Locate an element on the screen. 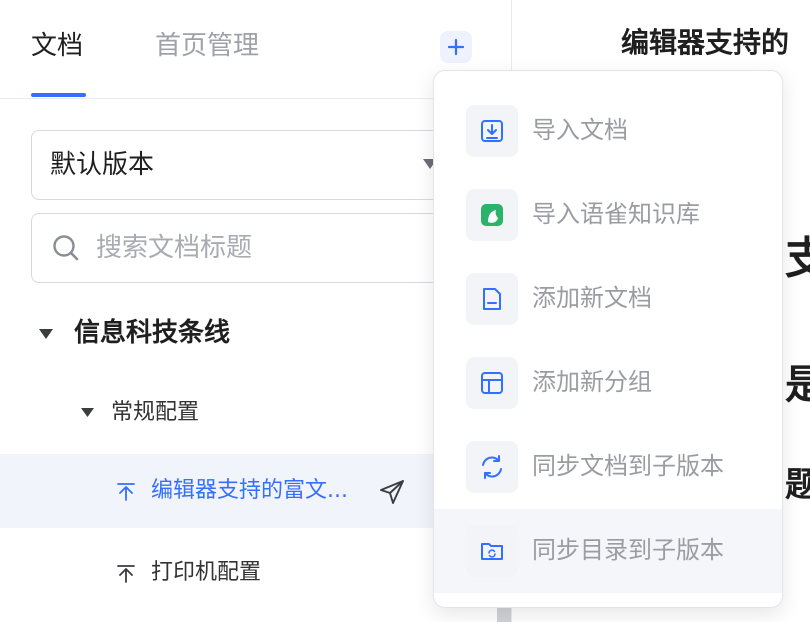 The image size is (810, 622). send-icon is located at coordinates (392, 492).